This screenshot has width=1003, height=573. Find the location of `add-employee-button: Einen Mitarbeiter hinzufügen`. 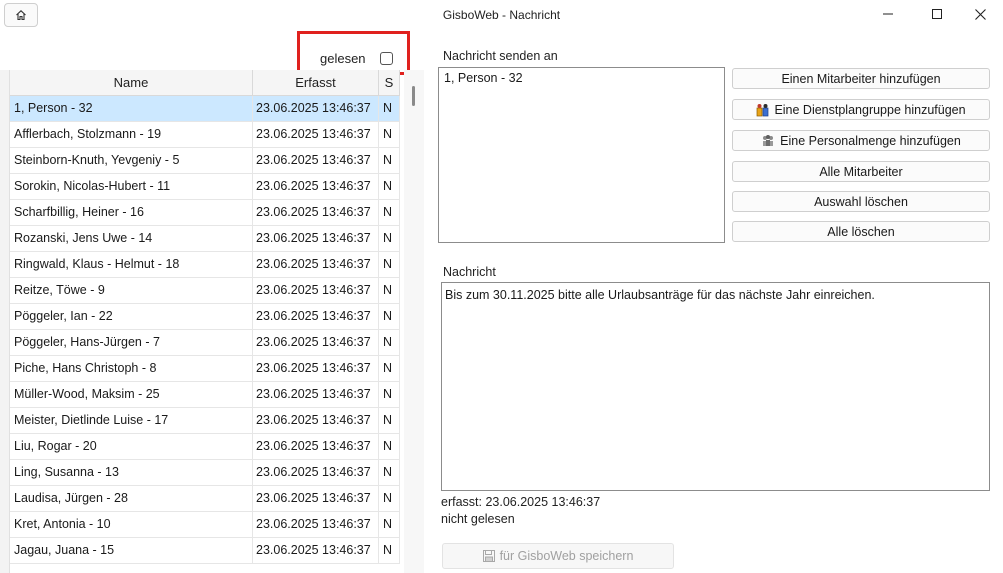

add-employee-button: Einen Mitarbeiter hinzufügen is located at coordinates (861, 78).